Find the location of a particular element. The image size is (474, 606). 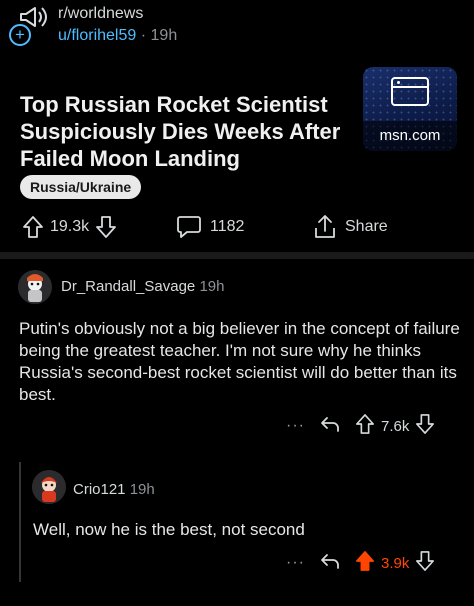

subreddit-name: r/worldnews is located at coordinates (100, 14).